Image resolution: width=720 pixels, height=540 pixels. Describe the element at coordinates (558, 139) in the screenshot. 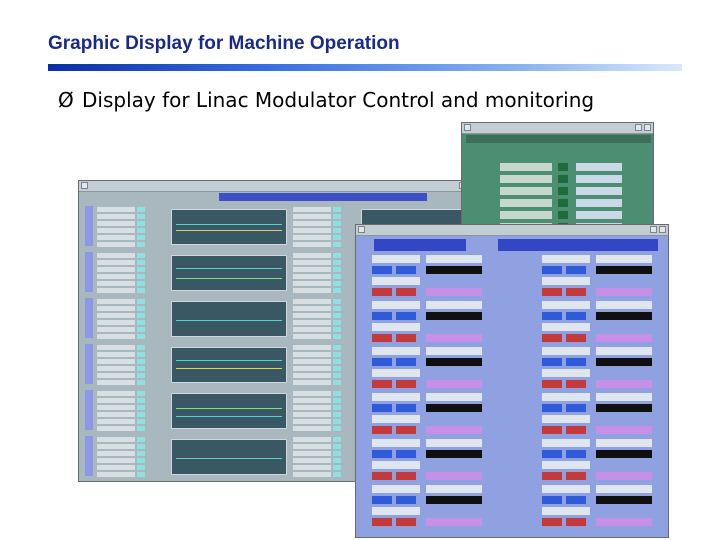

I see `status-panel-header` at that location.